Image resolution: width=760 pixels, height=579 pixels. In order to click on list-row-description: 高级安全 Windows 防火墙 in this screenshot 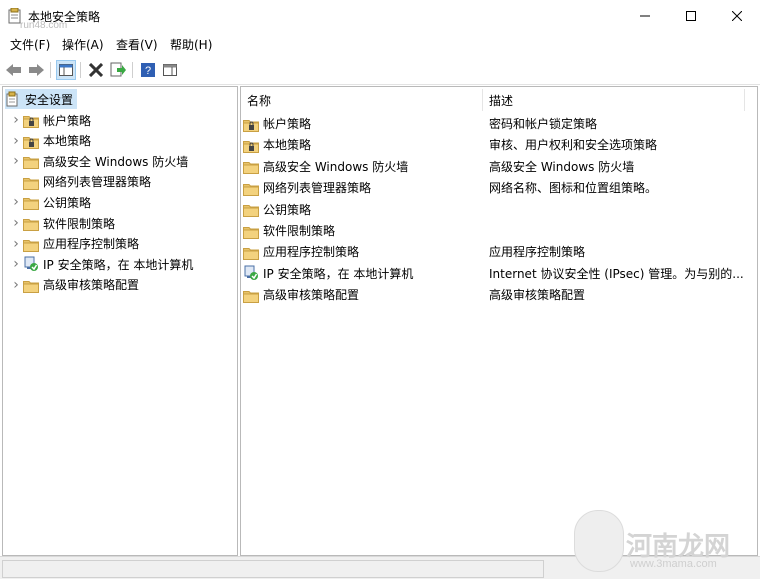, I will do `click(562, 166)`.